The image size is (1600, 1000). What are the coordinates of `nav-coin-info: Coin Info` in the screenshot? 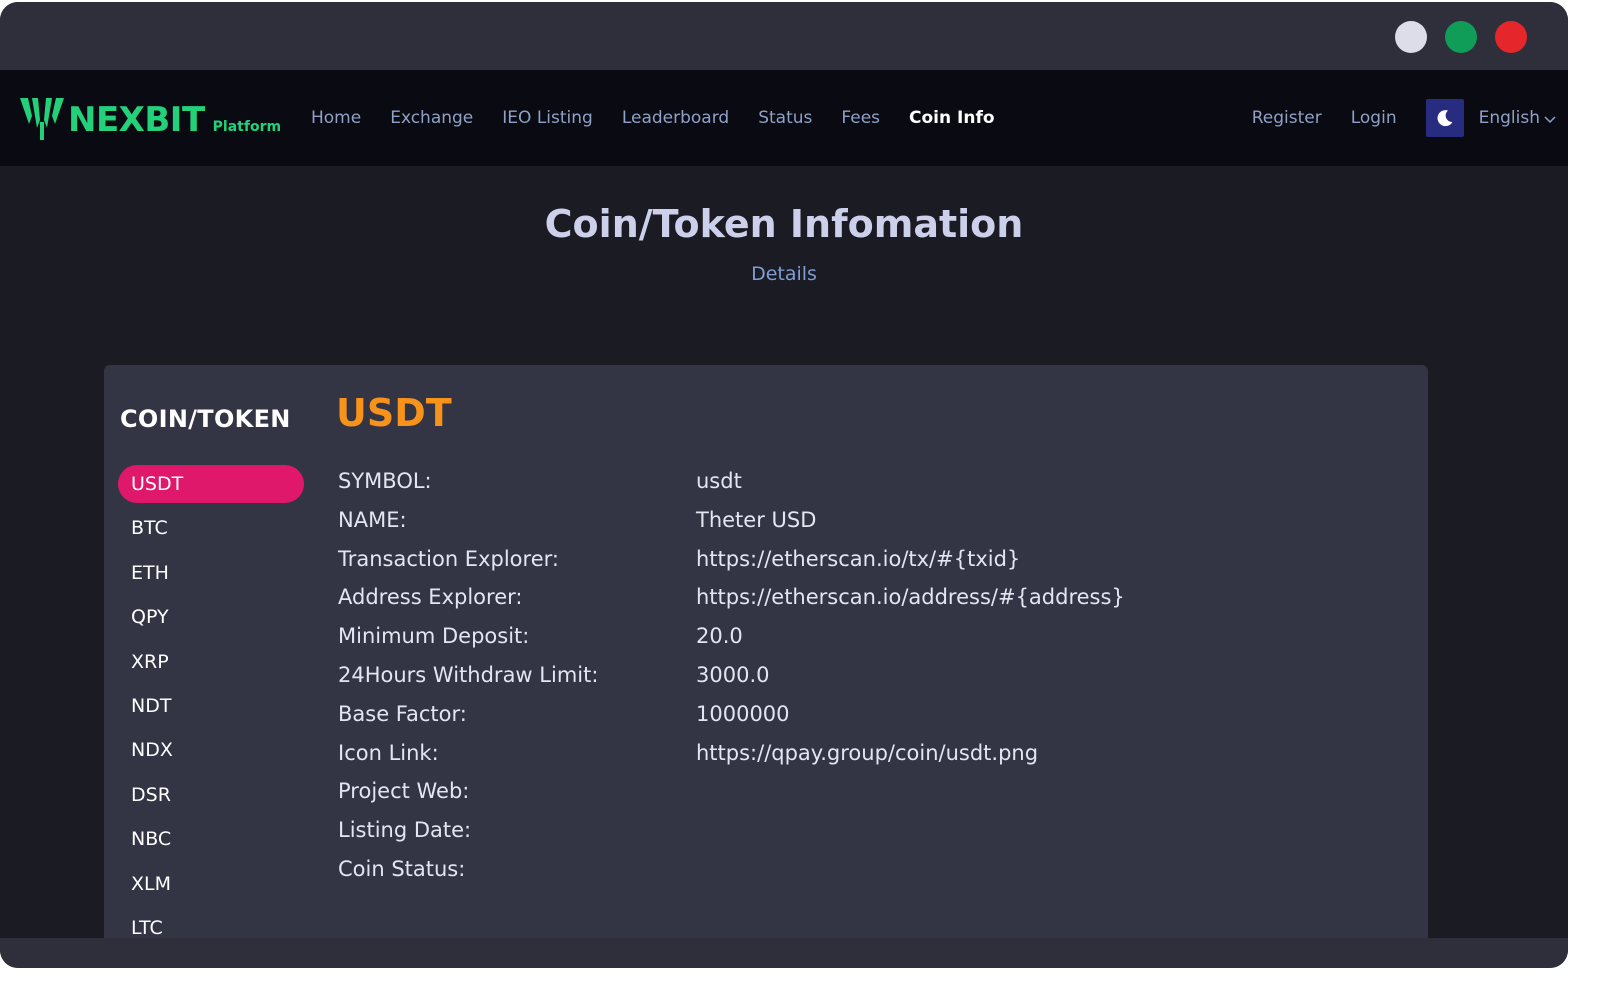 It's located at (952, 118).